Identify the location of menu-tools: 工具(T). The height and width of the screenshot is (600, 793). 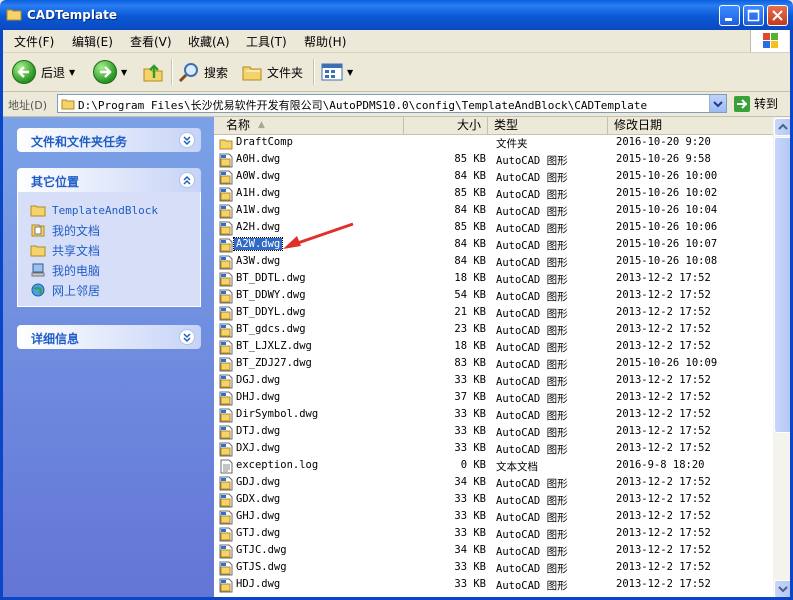
(266, 41).